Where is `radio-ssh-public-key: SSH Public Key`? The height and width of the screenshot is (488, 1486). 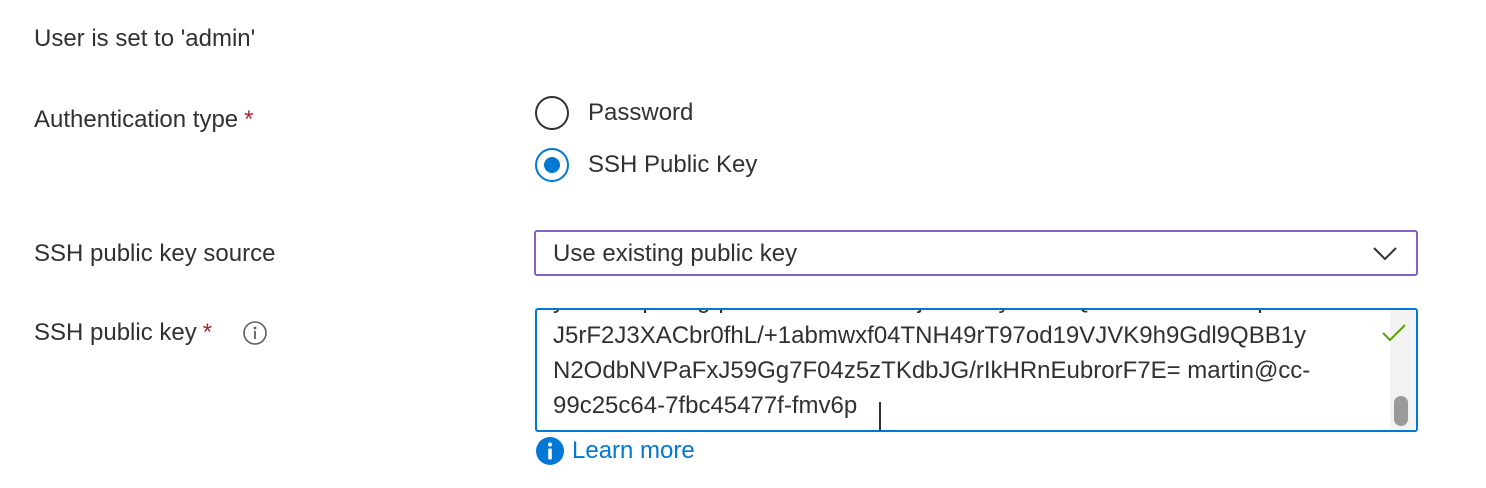
radio-ssh-public-key: SSH Public Key is located at coordinates (646, 165).